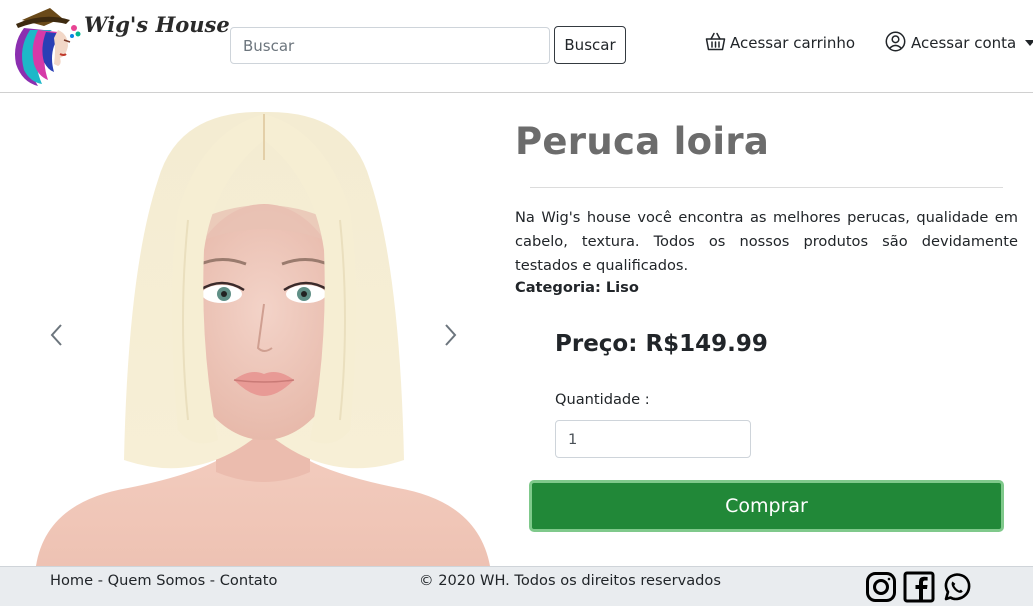 The height and width of the screenshot is (607, 1033). Describe the element at coordinates (661, 344) in the screenshot. I see `product-price: Preço: R$149.99` at that location.